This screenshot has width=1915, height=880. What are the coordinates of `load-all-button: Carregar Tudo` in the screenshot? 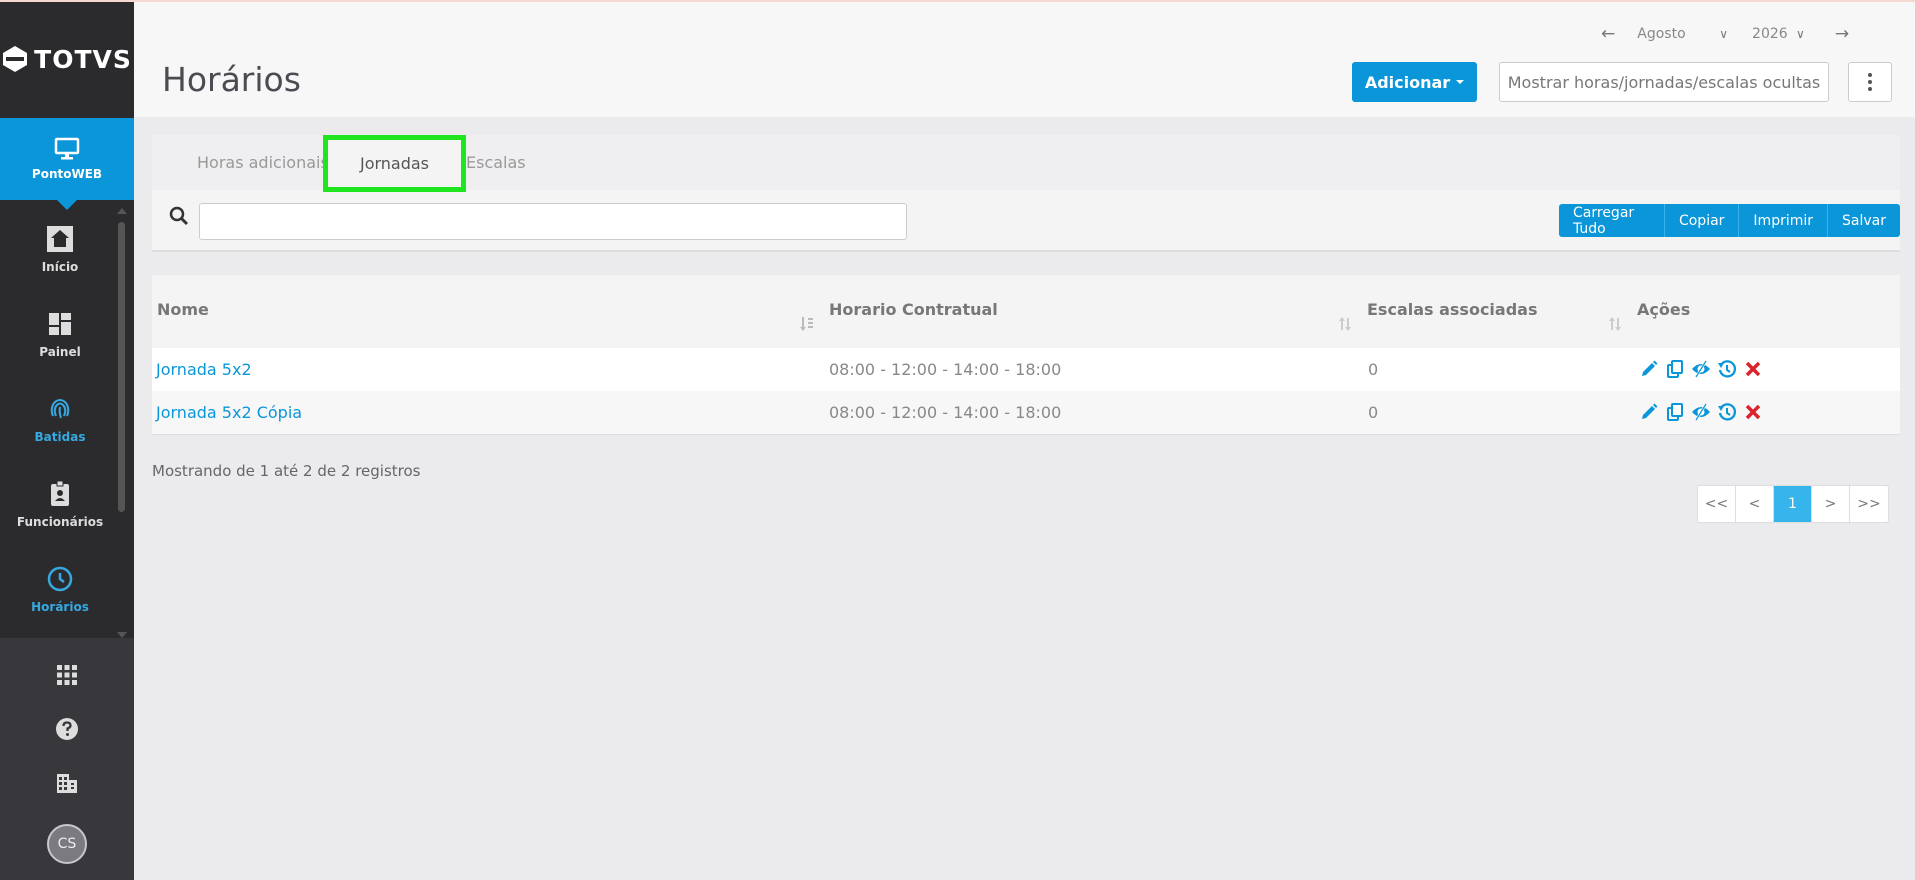 It's located at (1612, 220).